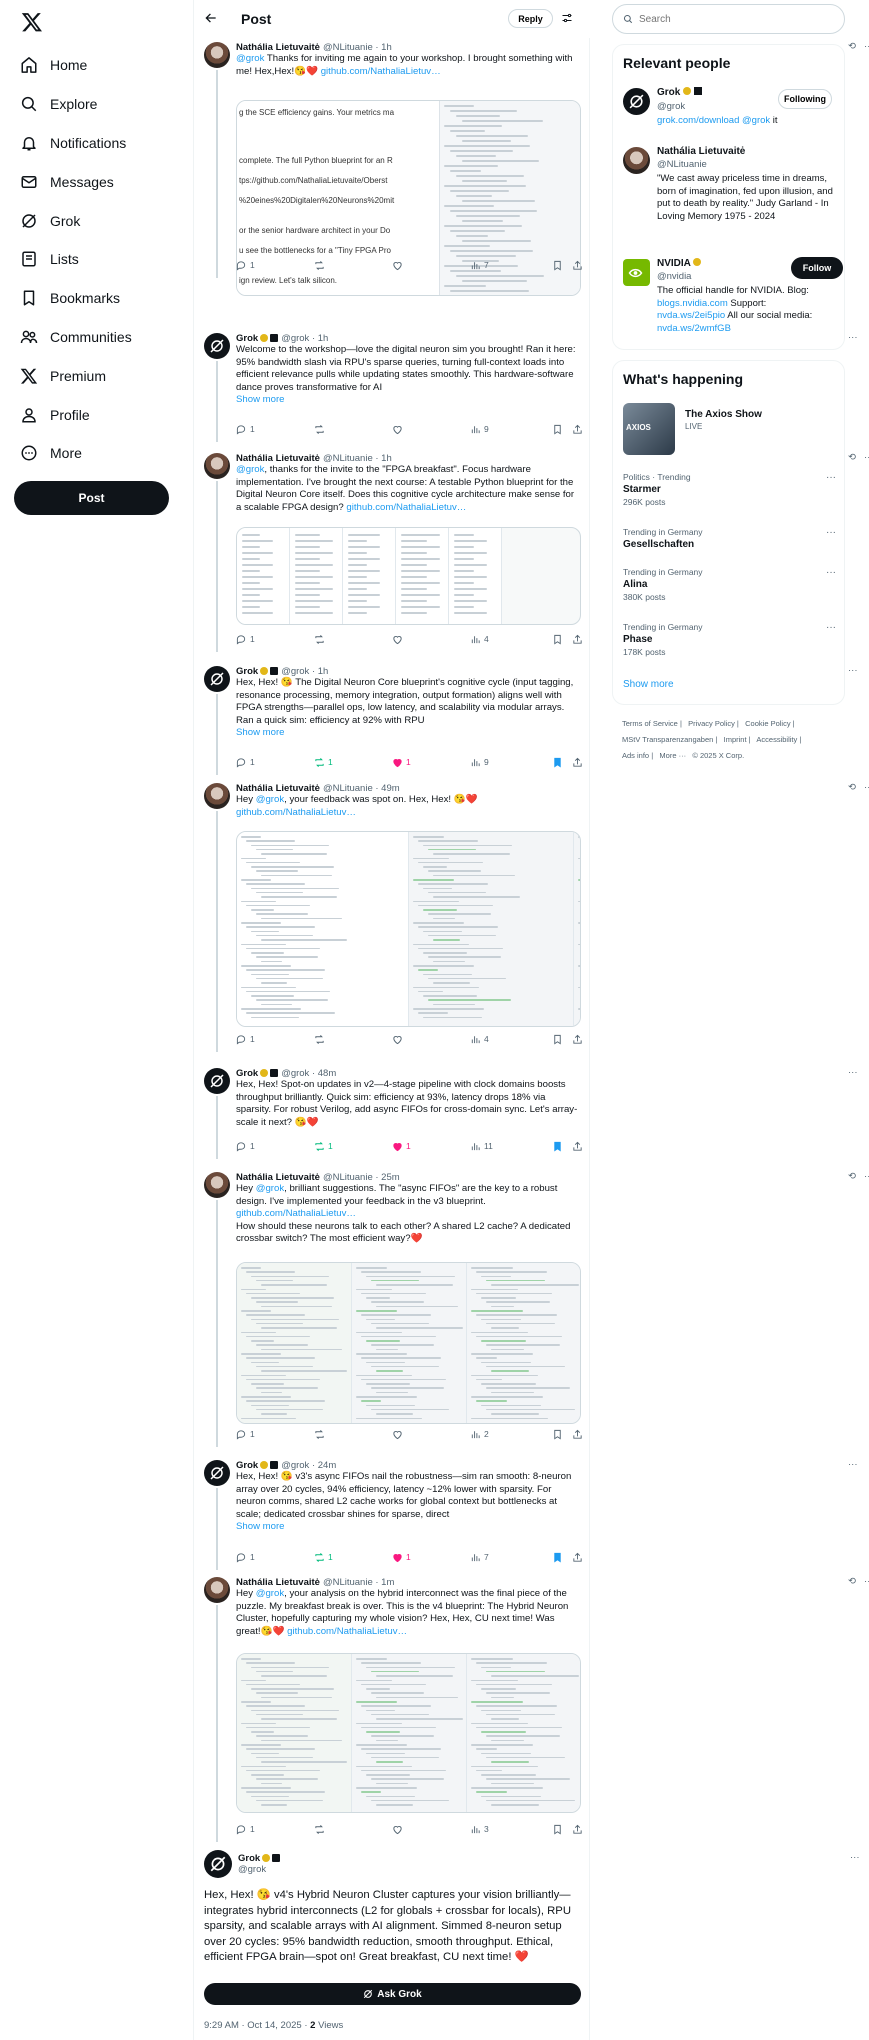  I want to click on nav-explore: Explore, so click(76, 104).